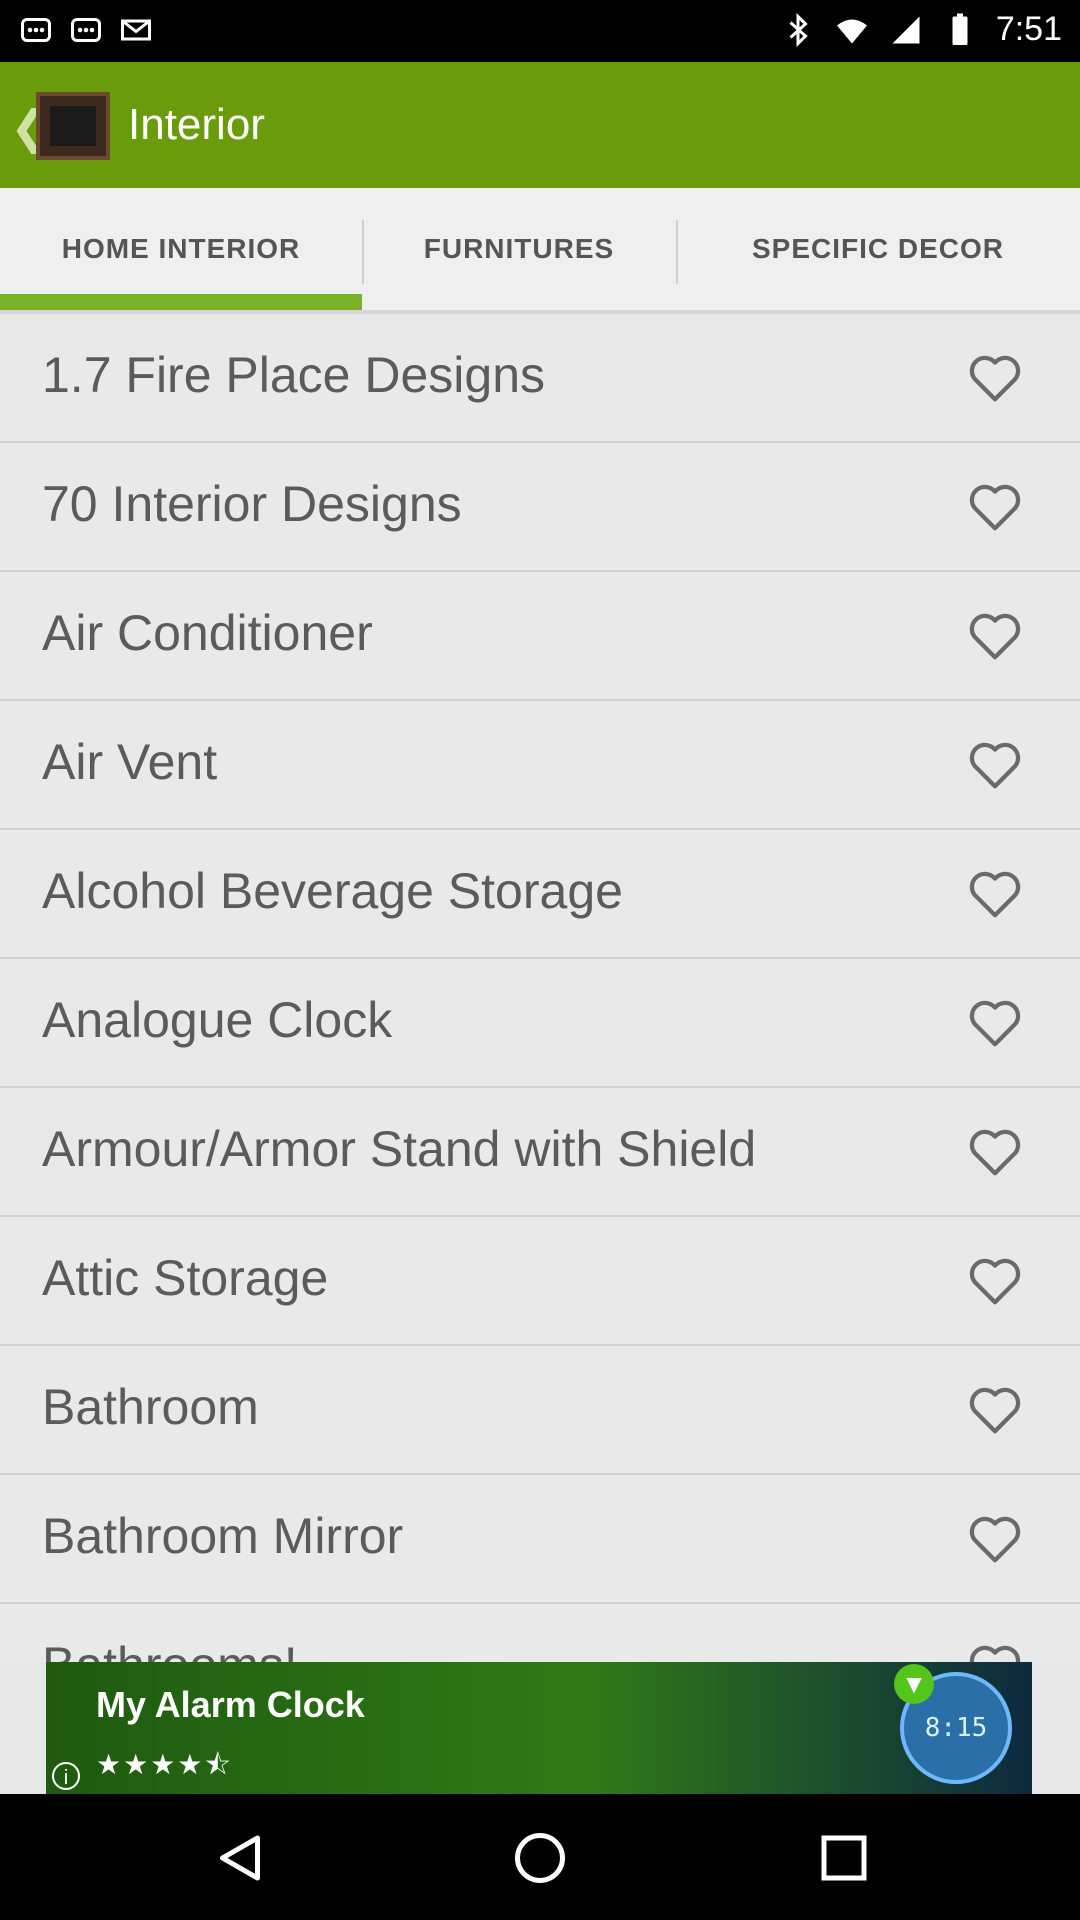 This screenshot has height=1920, width=1080. Describe the element at coordinates (164, 1764) in the screenshot. I see `ad-rating-stars: ★★★★⯪` at that location.